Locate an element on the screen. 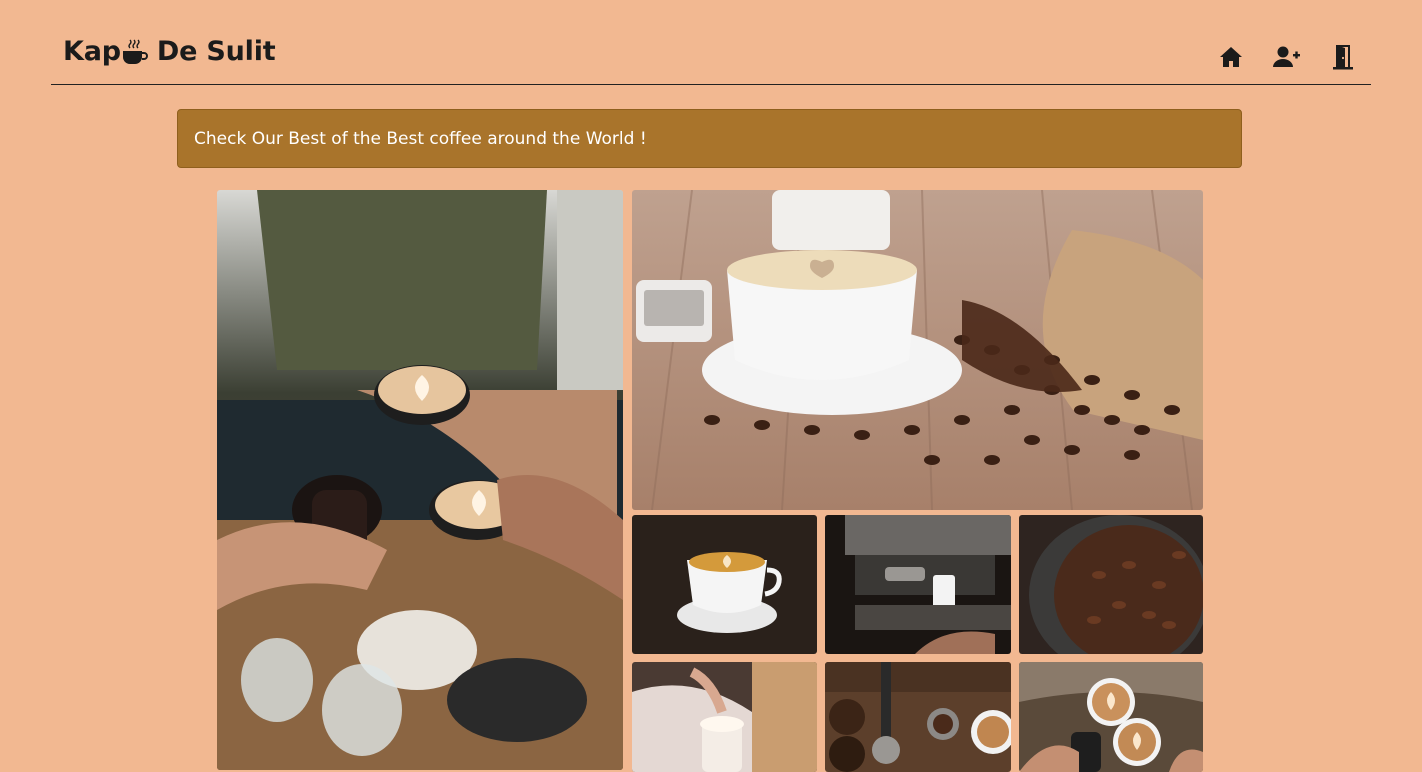 This screenshot has width=1422, height=772. espresso-machine-photo is located at coordinates (918, 584).